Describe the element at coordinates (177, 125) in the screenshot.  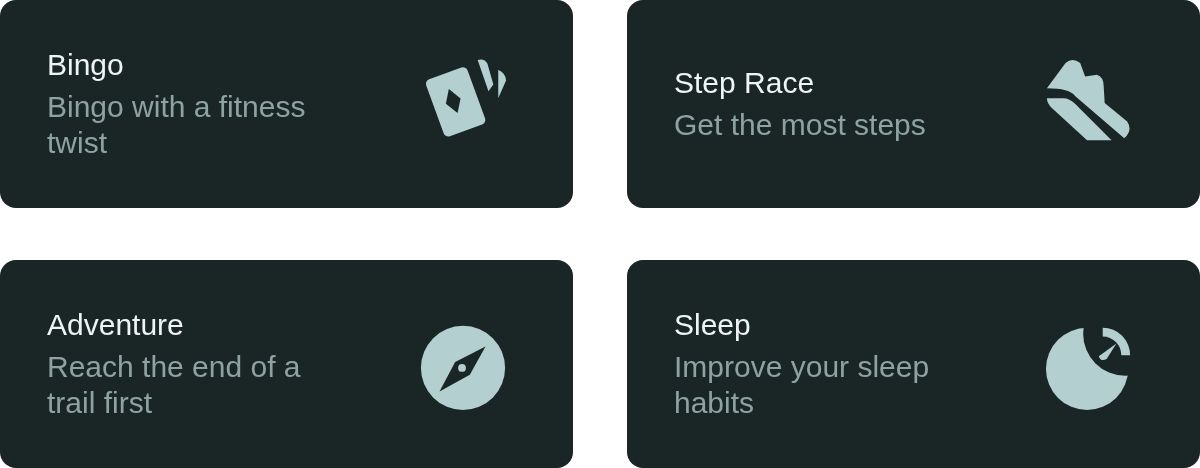
I see `card-description: Bingo with a fitness twist` at that location.